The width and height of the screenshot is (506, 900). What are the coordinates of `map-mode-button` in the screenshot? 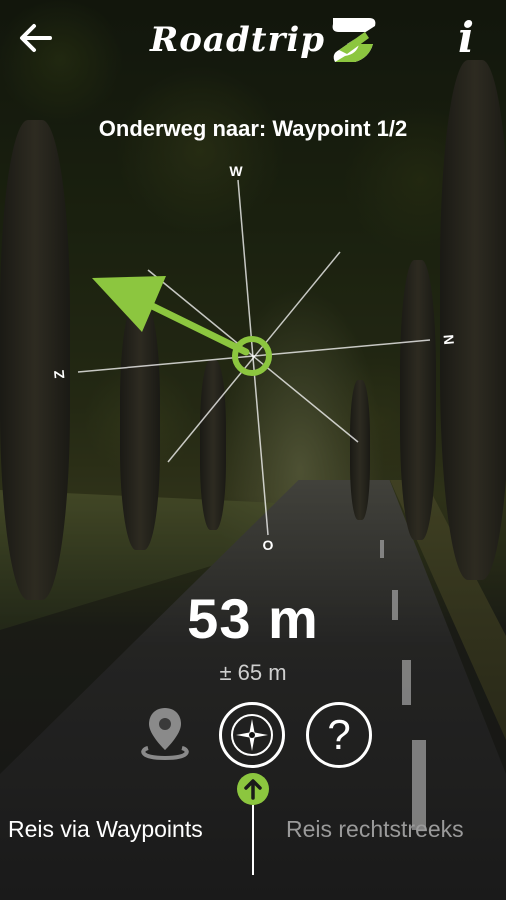 It's located at (165, 735).